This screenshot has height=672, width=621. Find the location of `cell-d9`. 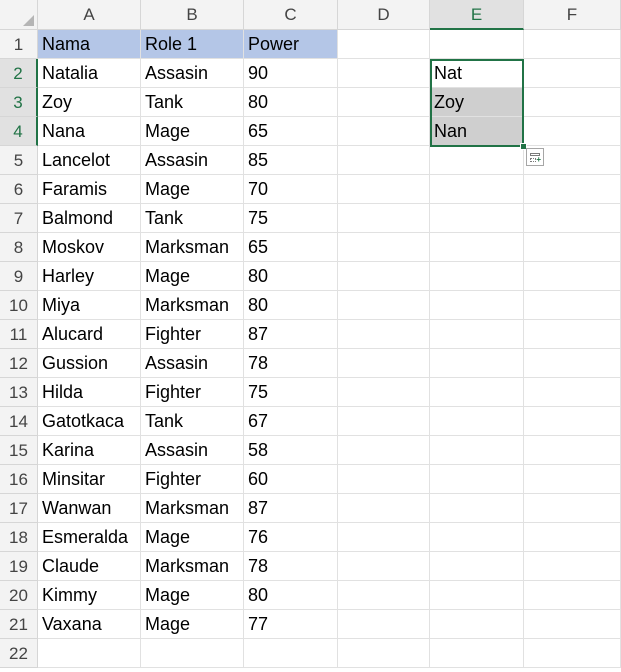

cell-d9 is located at coordinates (384, 276).